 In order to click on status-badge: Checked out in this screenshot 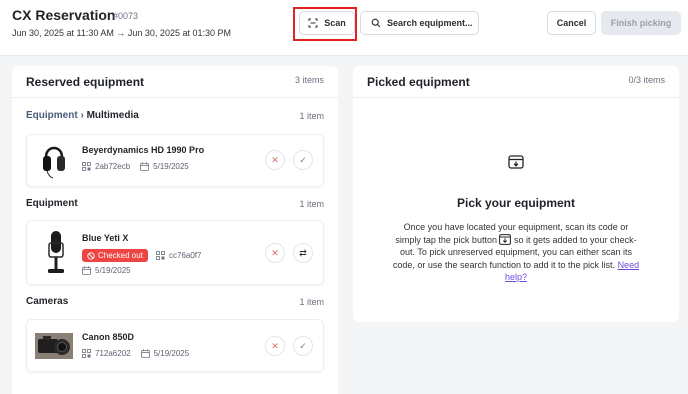, I will do `click(115, 255)`.